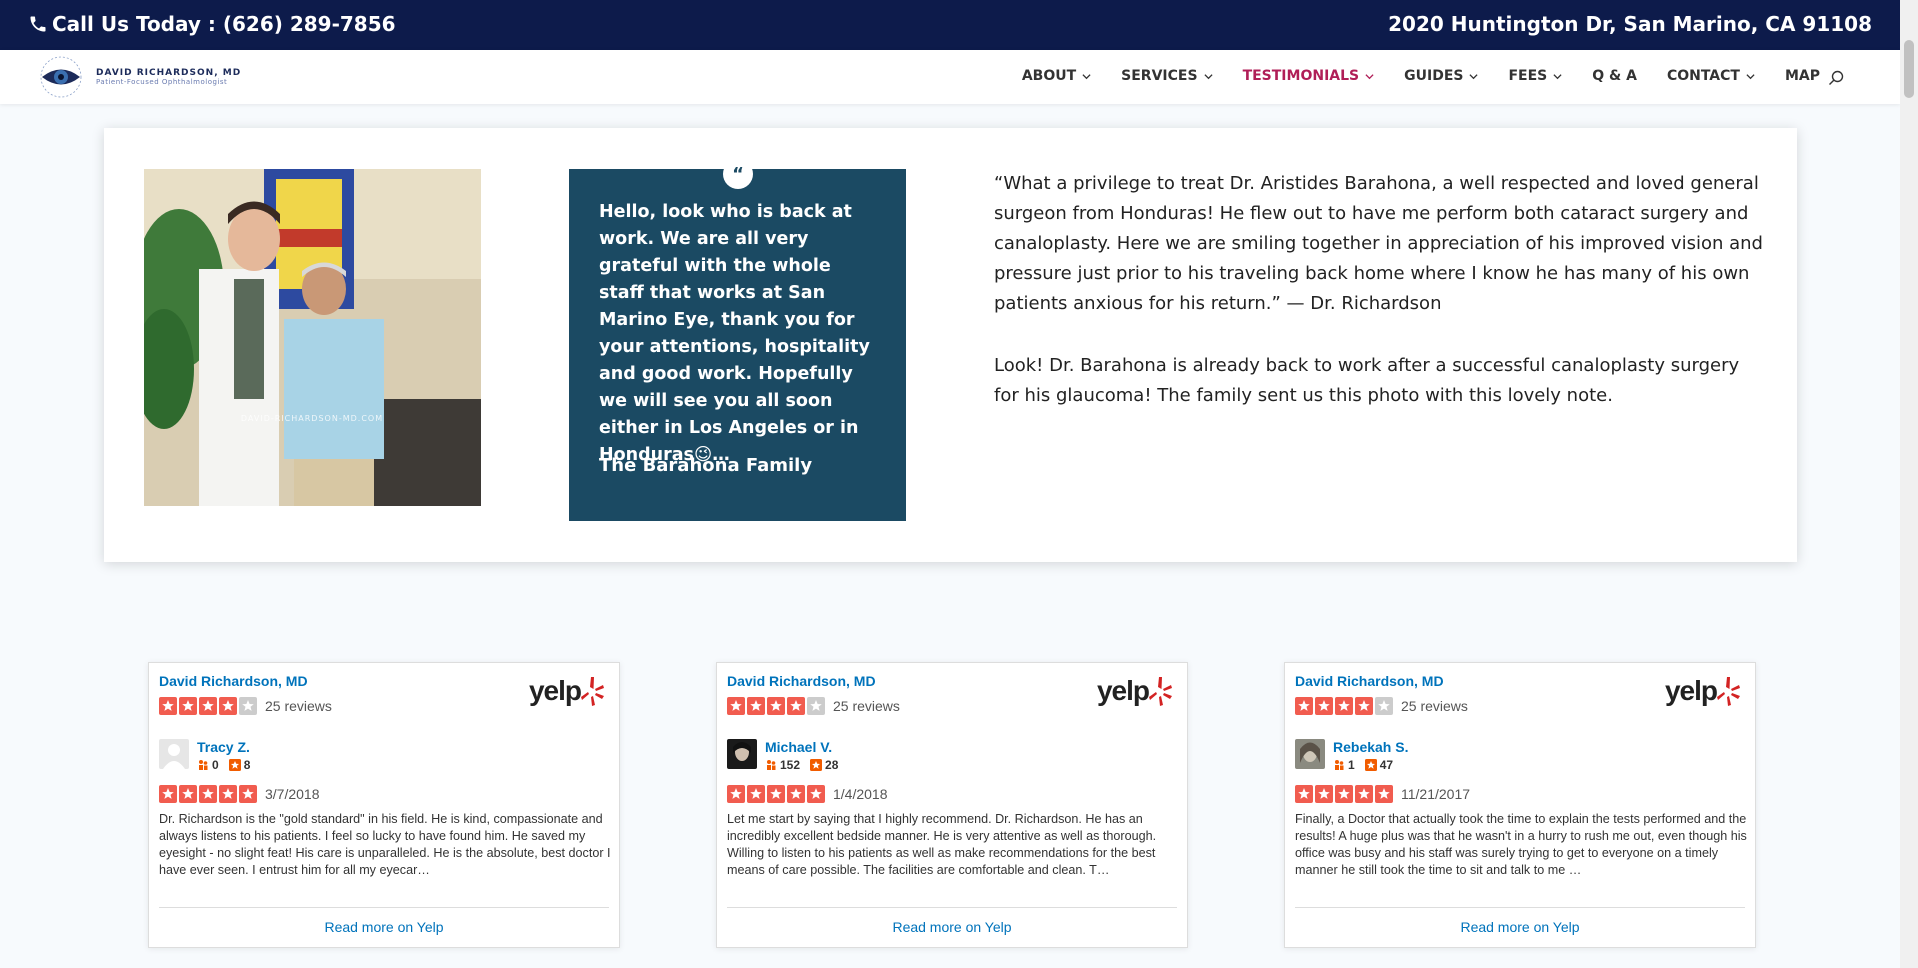 The image size is (1918, 968). What do you see at coordinates (1909, 69) in the screenshot?
I see `scrollbar-thumb` at bounding box center [1909, 69].